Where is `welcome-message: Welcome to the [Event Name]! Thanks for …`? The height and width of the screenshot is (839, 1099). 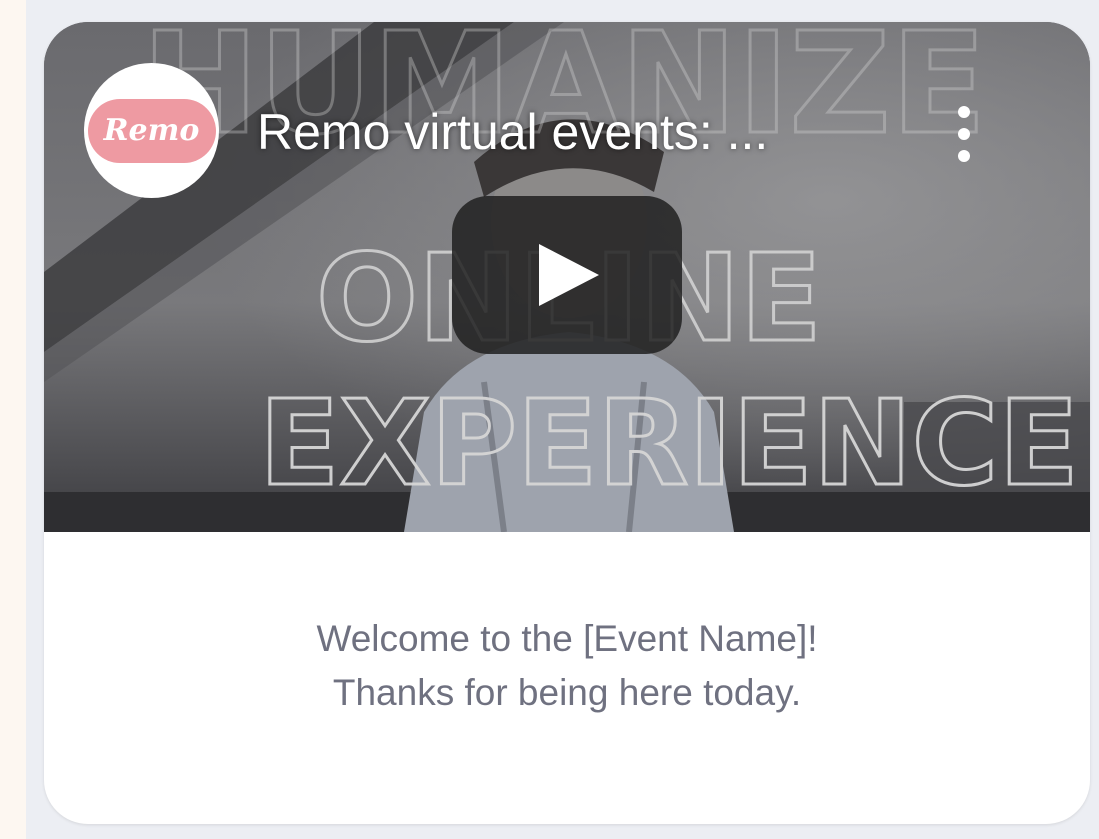 welcome-message: Welcome to the [Event Name]! Thanks for … is located at coordinates (567, 666).